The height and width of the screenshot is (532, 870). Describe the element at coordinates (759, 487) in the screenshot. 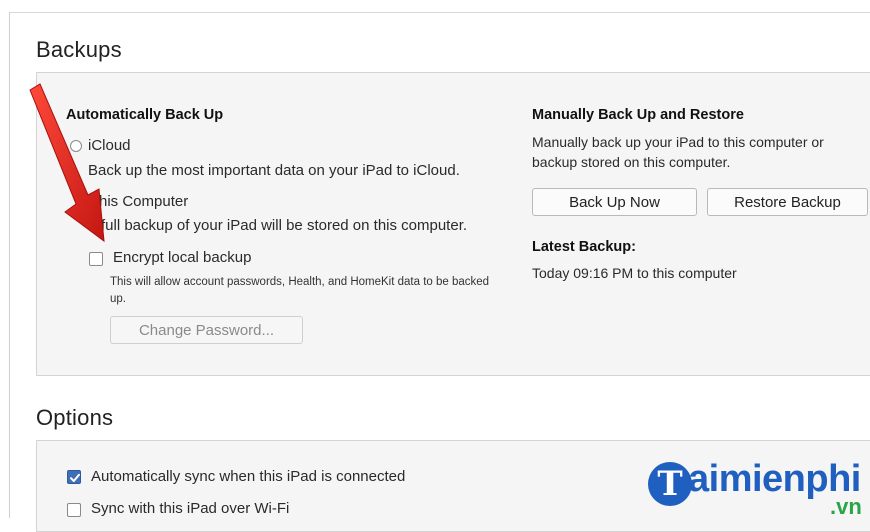

I see `taimienphi-watermark-logo: T aimienphi .vn` at that location.